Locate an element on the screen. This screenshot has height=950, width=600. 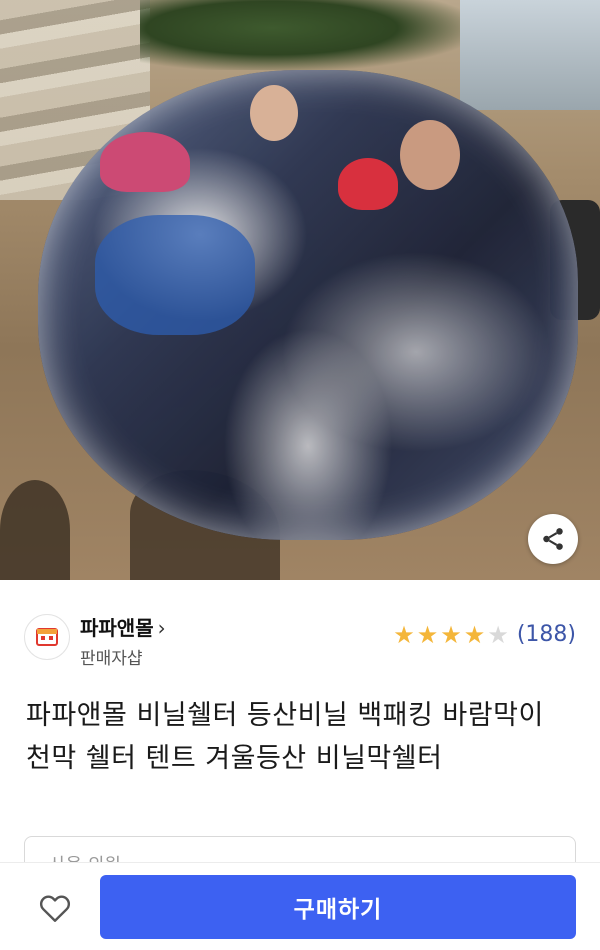
rating: ★ ★ ★ ★ ★ (188) is located at coordinates (484, 634).